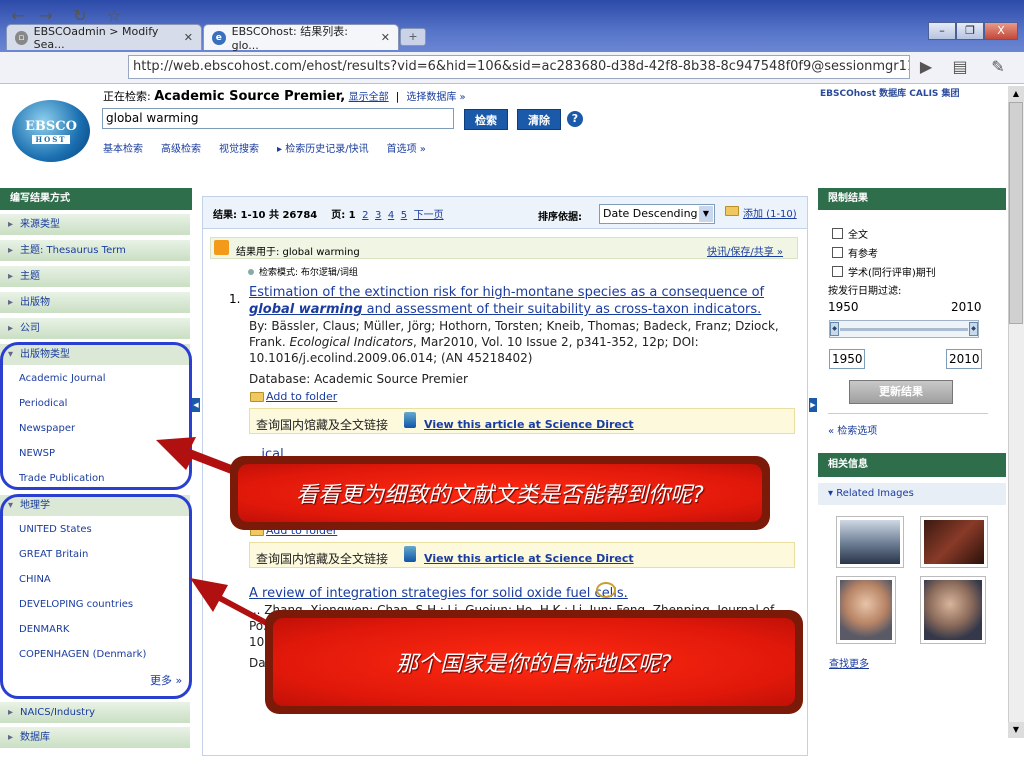 This screenshot has height=768, width=1024. I want to click on callout-geography: 那个国家是你的目标地区呢?, so click(534, 662).